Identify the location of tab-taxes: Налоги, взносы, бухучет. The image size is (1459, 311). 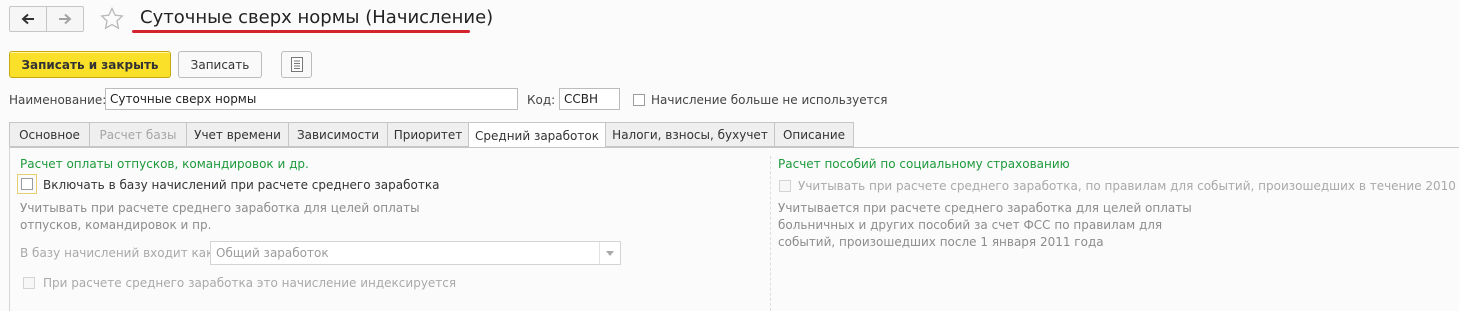
(689, 134).